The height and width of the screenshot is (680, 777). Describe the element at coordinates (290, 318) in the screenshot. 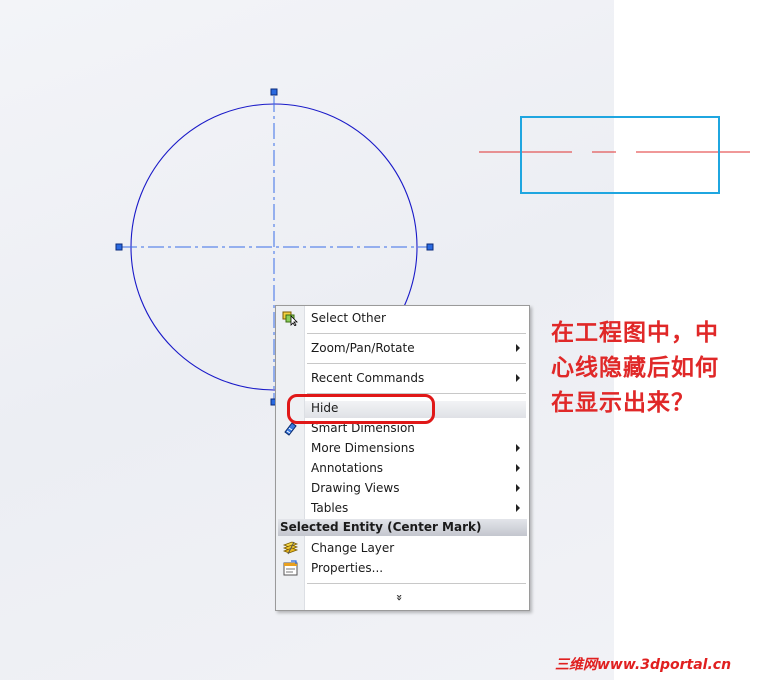

I see `select-other-icon` at that location.